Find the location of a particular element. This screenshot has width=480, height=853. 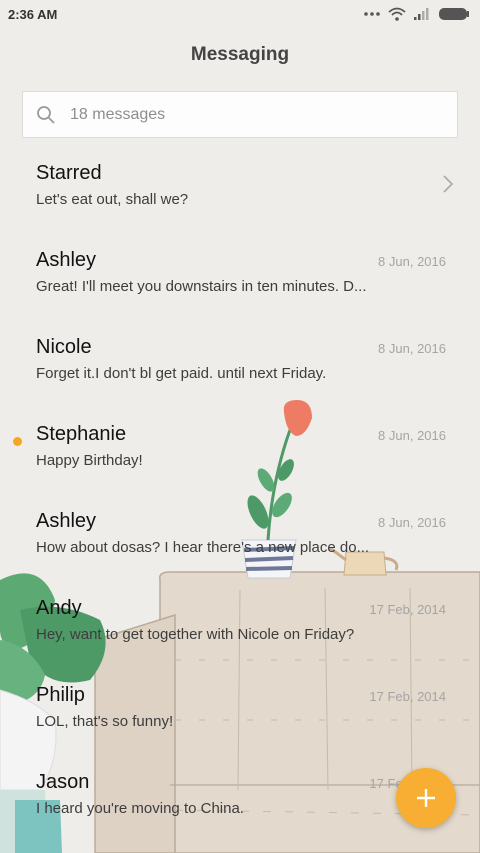

search-input is located at coordinates (250, 114).